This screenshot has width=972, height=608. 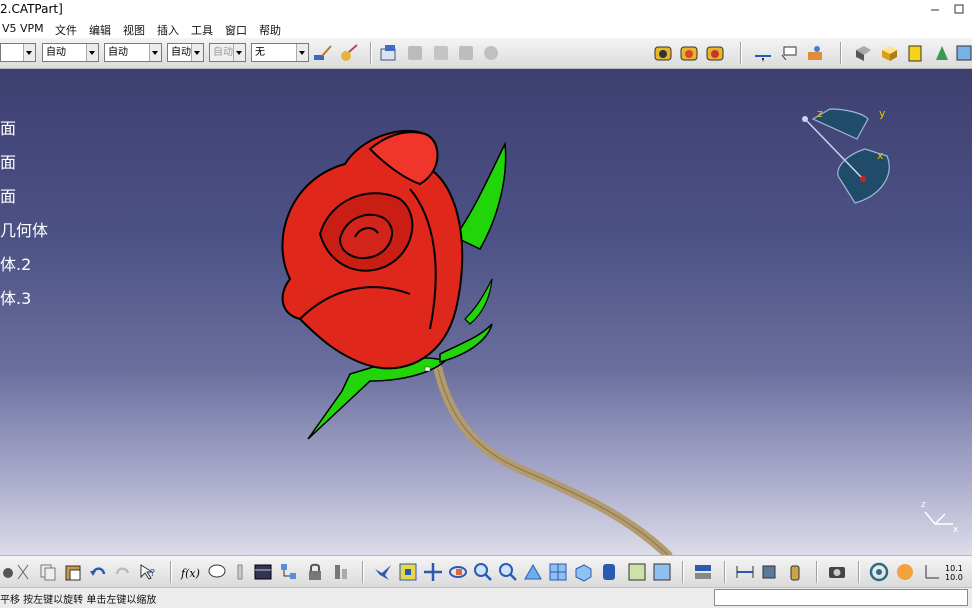 I want to click on menu-help: 帮助, so click(x=270, y=30).